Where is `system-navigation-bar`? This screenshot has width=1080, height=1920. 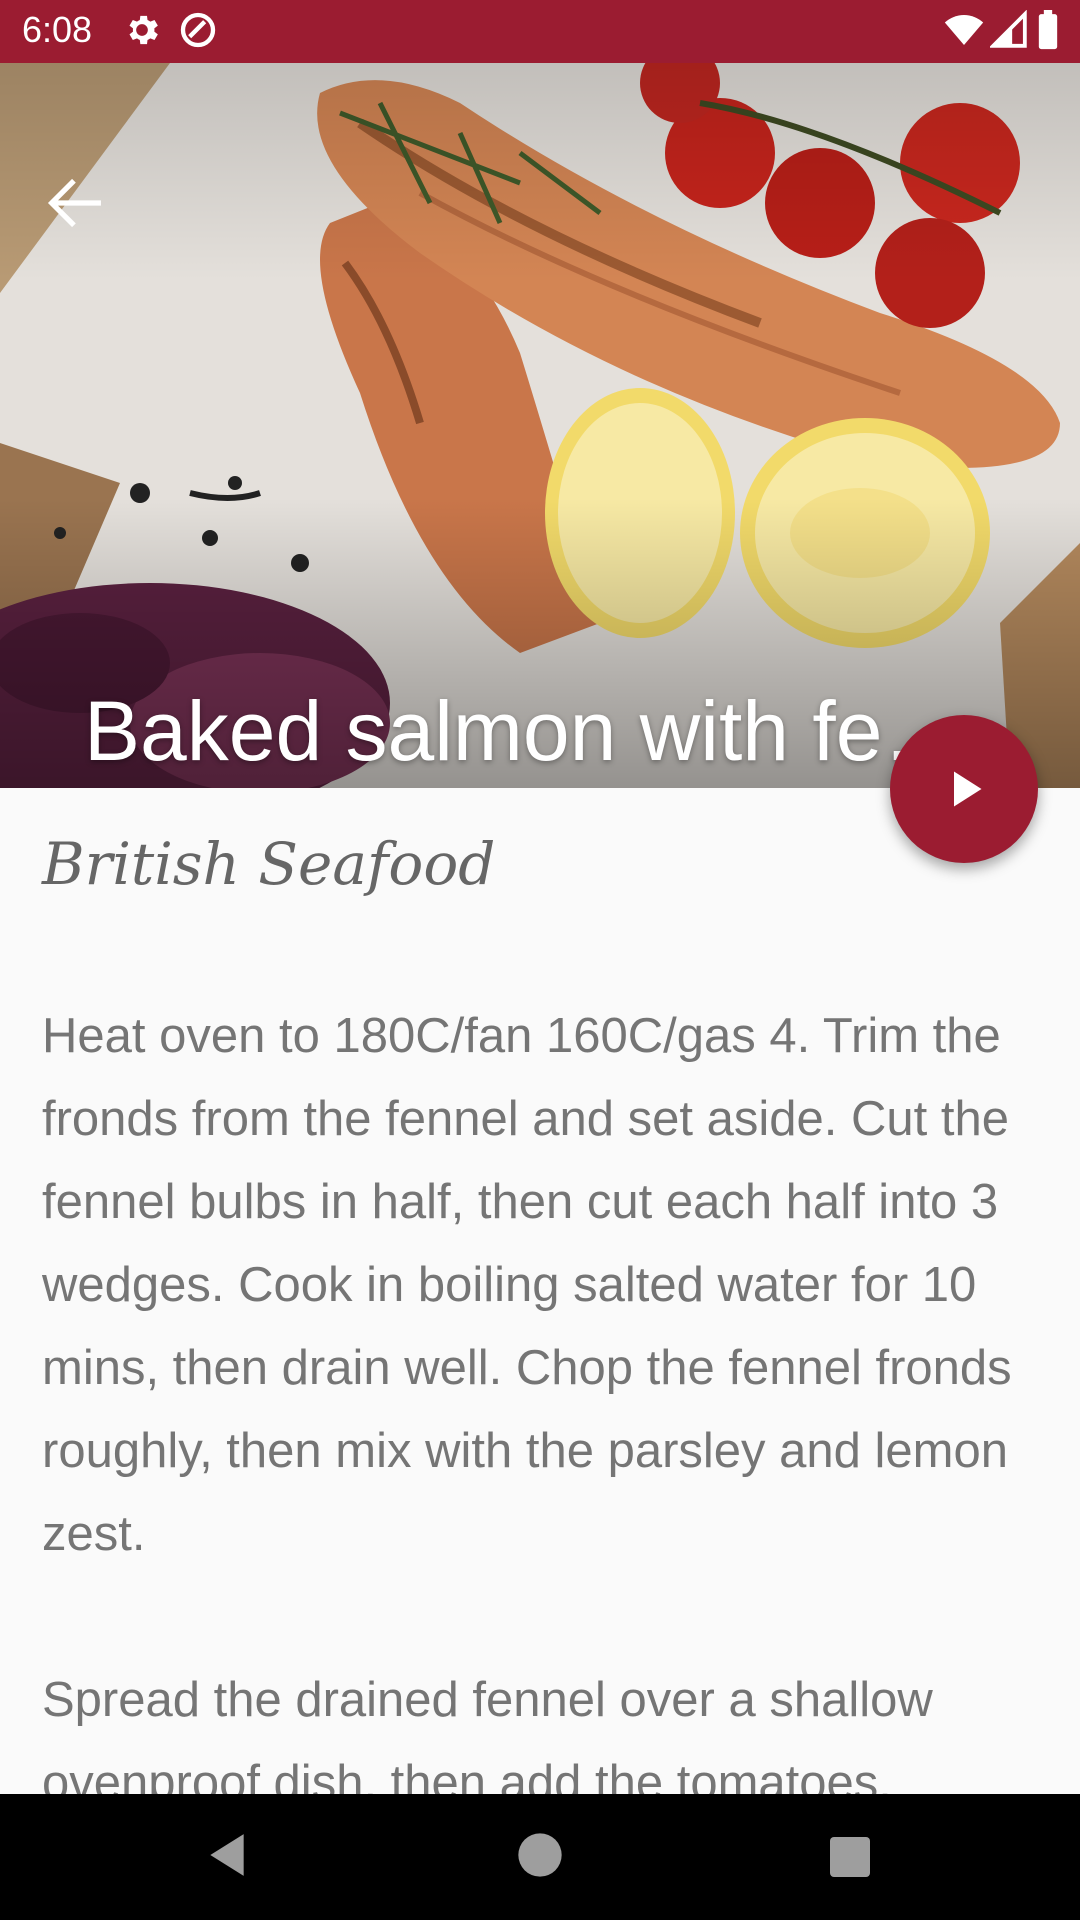
system-navigation-bar is located at coordinates (540, 1857).